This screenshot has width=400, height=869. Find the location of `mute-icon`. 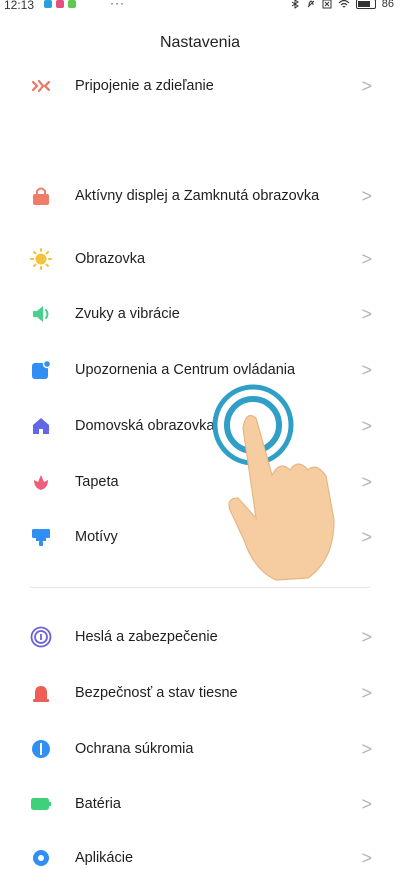

mute-icon is located at coordinates (311, 4).